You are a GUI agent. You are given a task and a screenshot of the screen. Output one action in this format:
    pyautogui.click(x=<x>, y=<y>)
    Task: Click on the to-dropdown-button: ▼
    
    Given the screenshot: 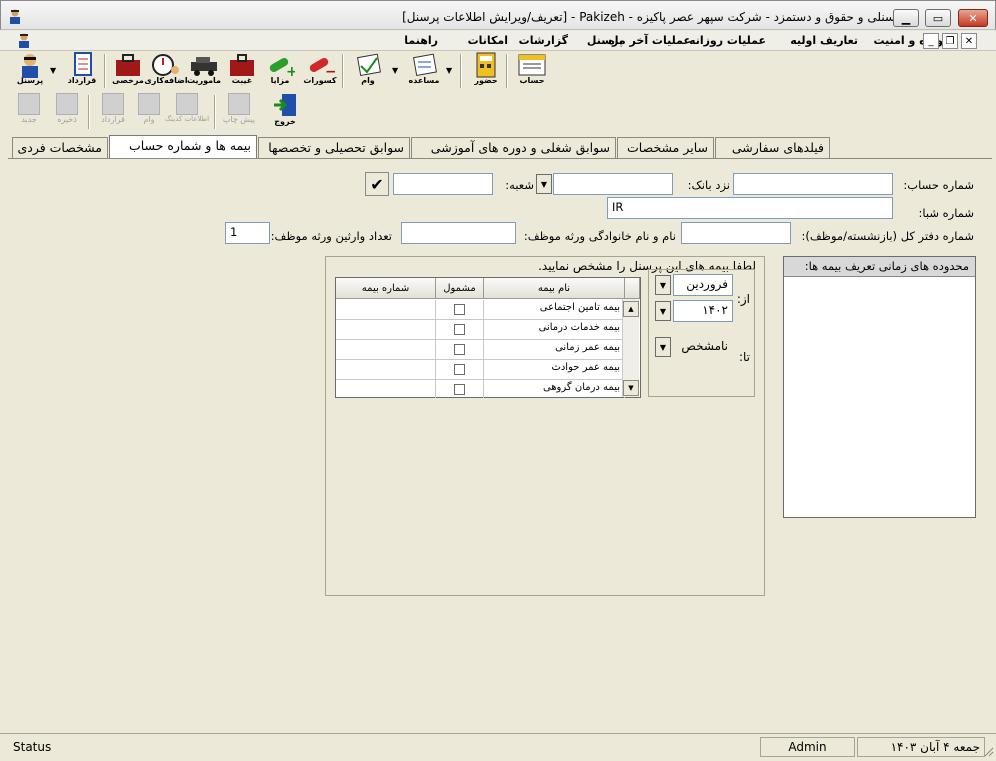 What is the action you would take?
    pyautogui.click(x=663, y=347)
    